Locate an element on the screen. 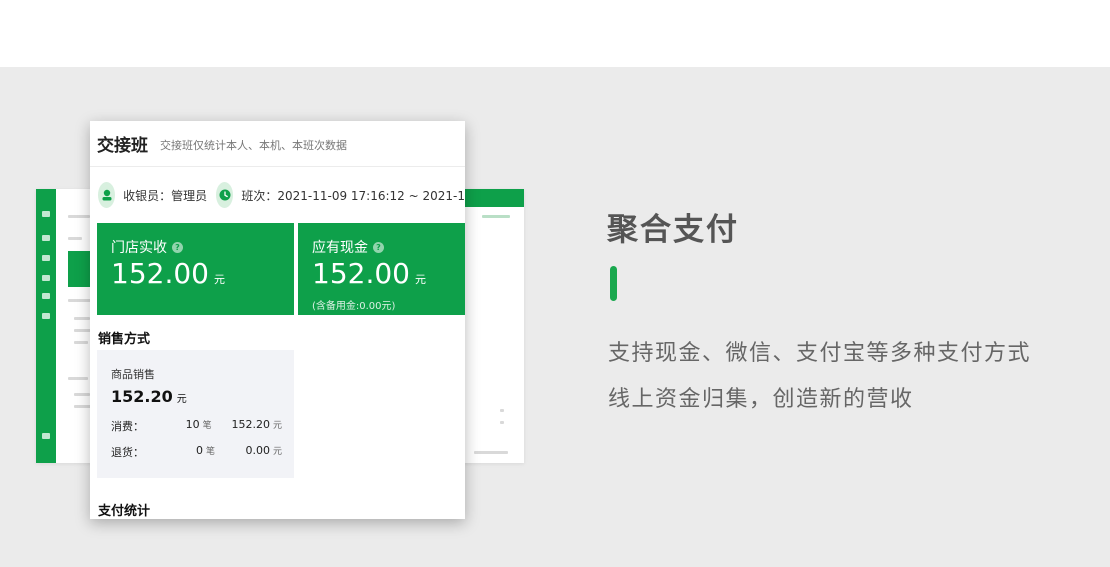  panel-header: 交接班 交接班仅统计本人、本机、本班次数据 is located at coordinates (277, 144).